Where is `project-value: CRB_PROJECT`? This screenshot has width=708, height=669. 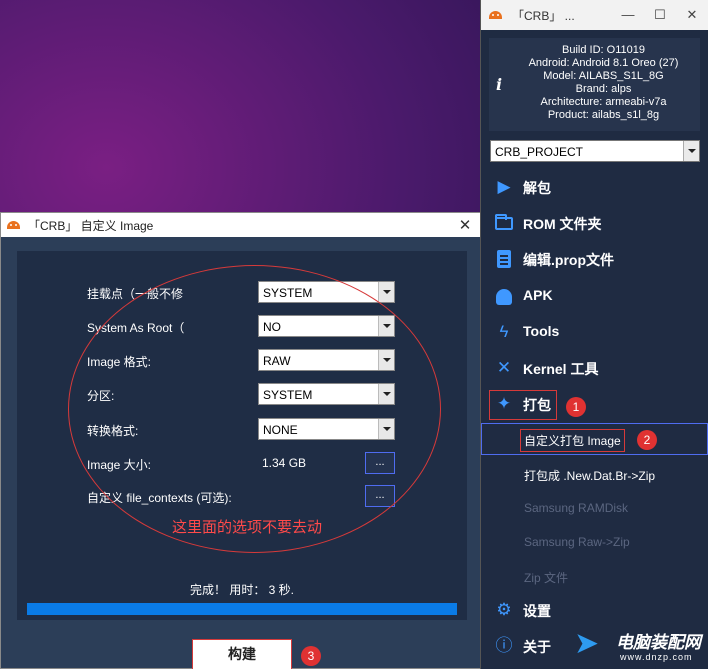
project-value: CRB_PROJECT is located at coordinates (539, 152).